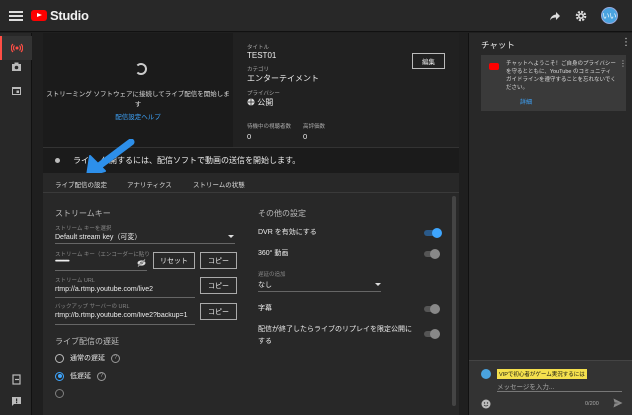 Image resolution: width=632 pixels, height=415 pixels. Describe the element at coordinates (125, 324) in the screenshot. I see `backup-underline` at that location.